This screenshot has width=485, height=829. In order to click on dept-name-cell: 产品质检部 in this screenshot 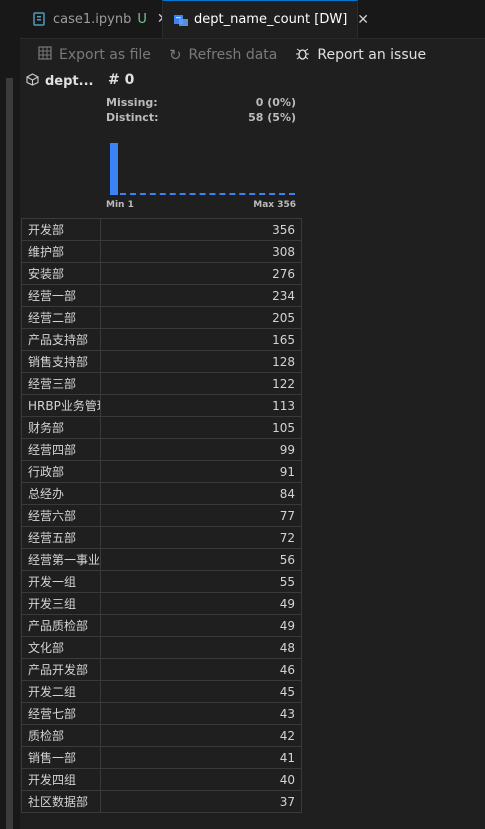, I will do `click(61, 625)`.